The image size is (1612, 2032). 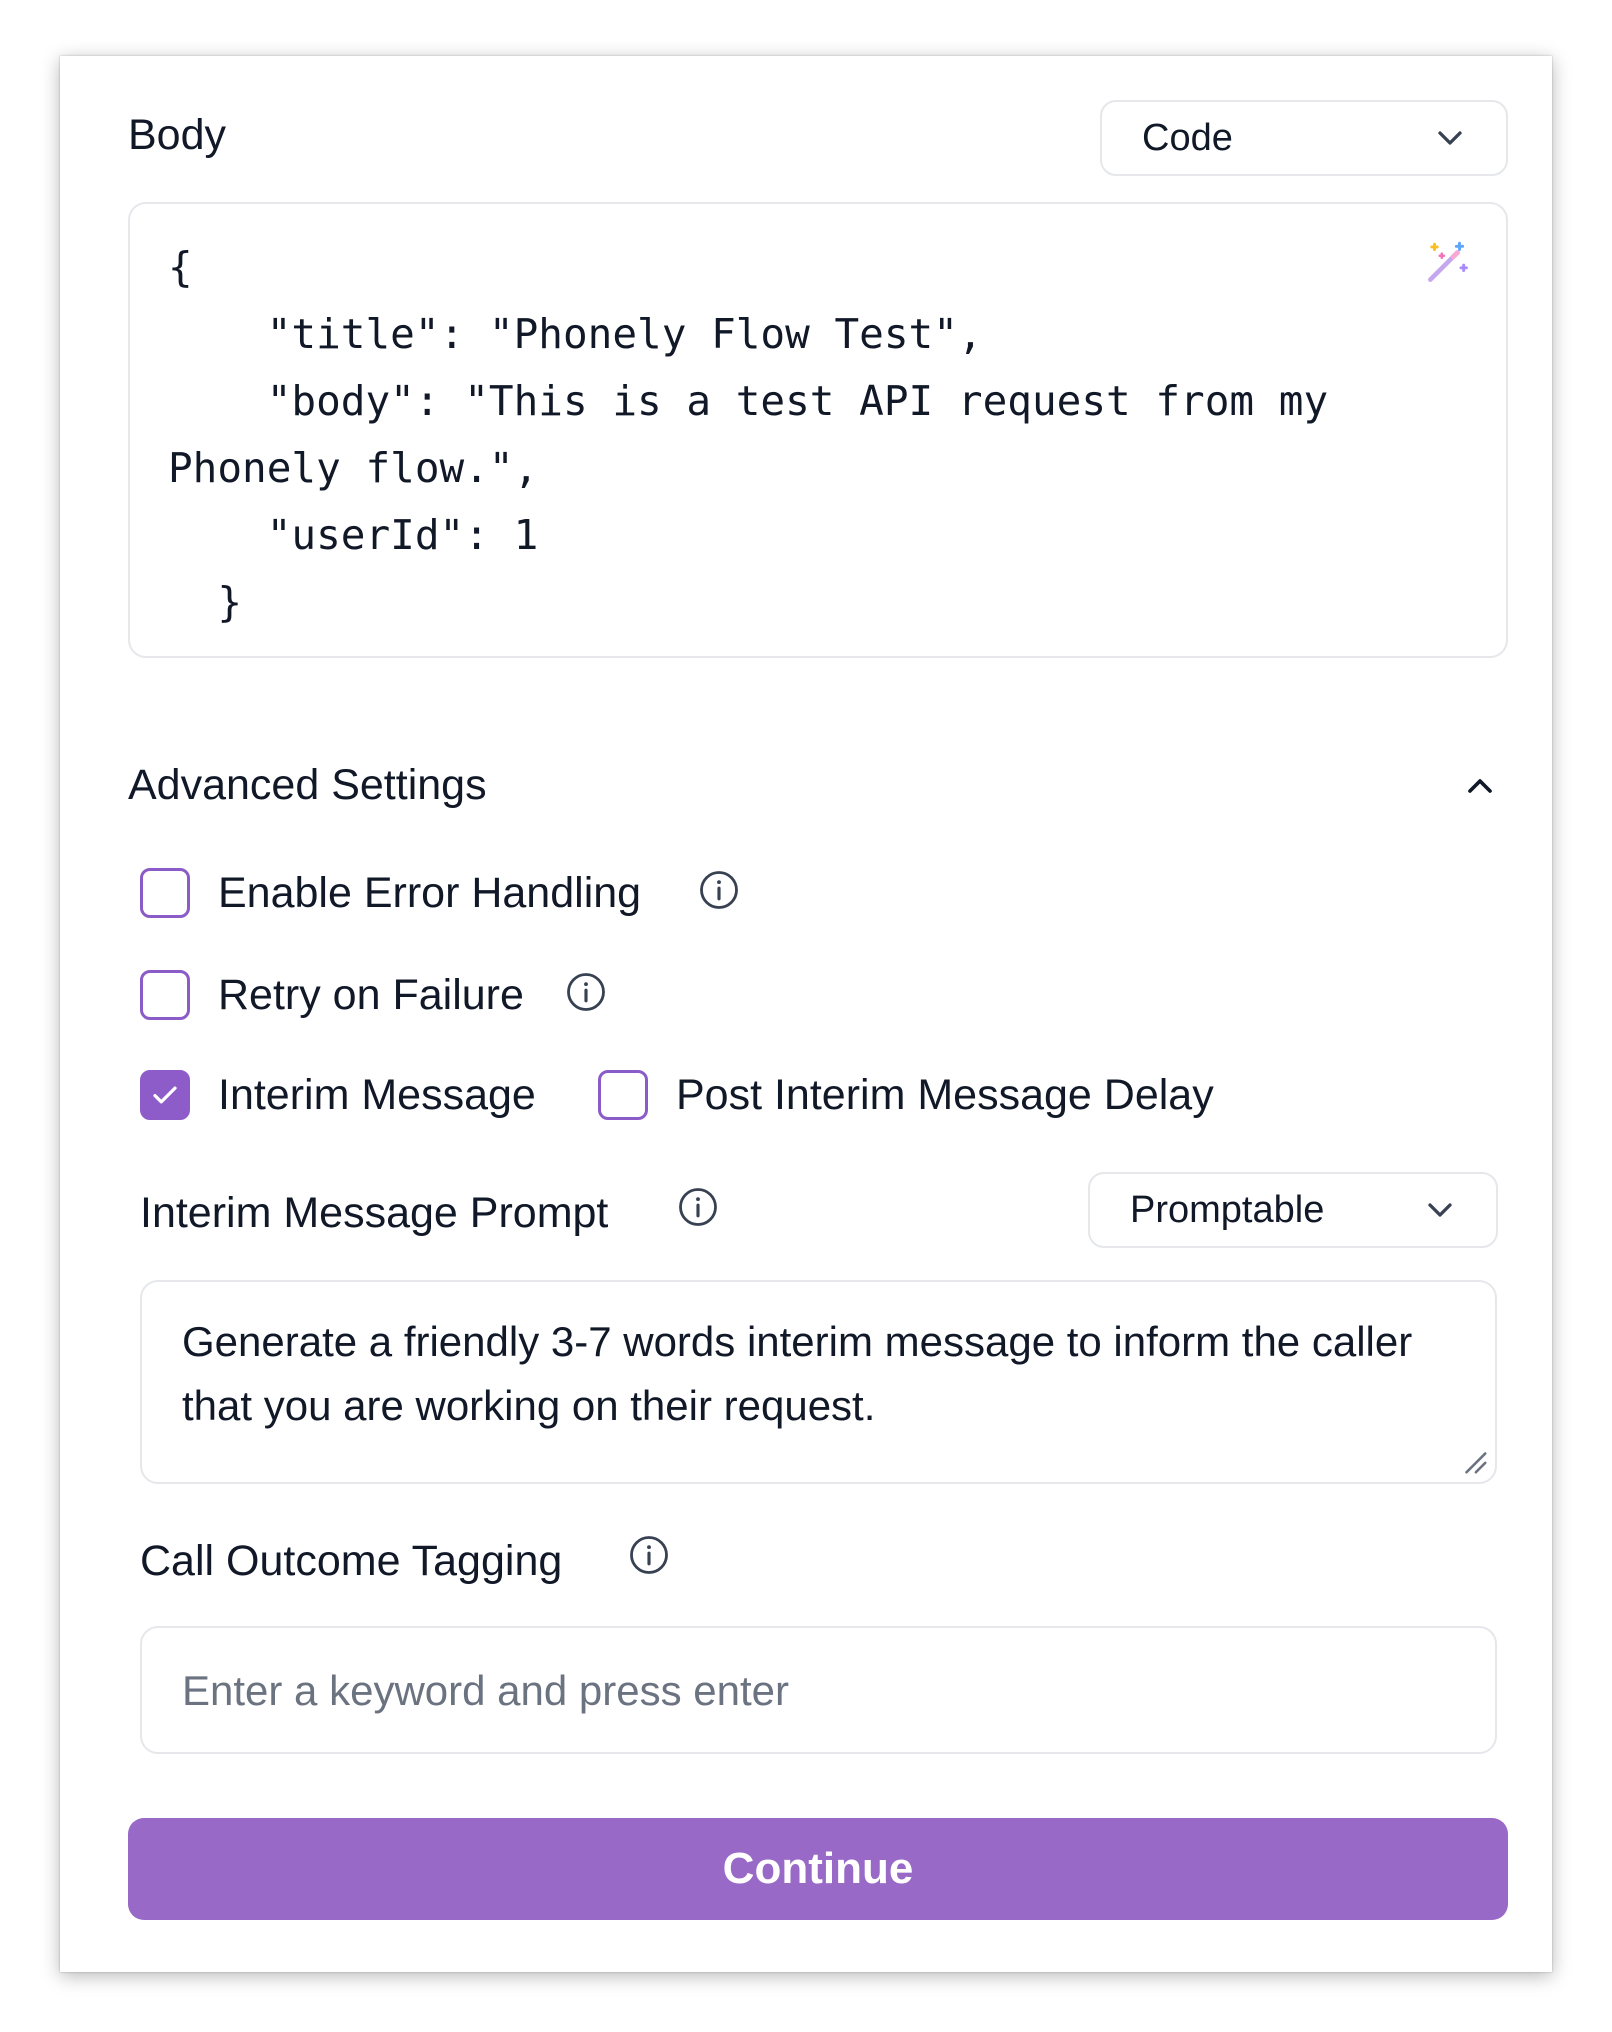 I want to click on error-handling-checkbox, so click(x=165, y=893).